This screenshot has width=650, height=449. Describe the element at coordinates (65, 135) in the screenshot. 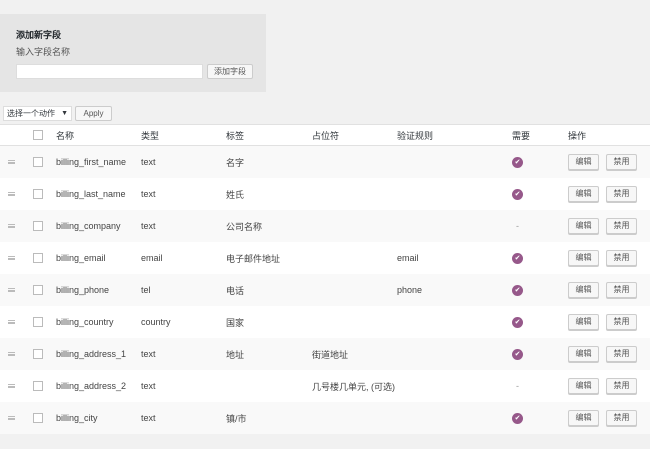

I see `column-header-name: 名称` at that location.